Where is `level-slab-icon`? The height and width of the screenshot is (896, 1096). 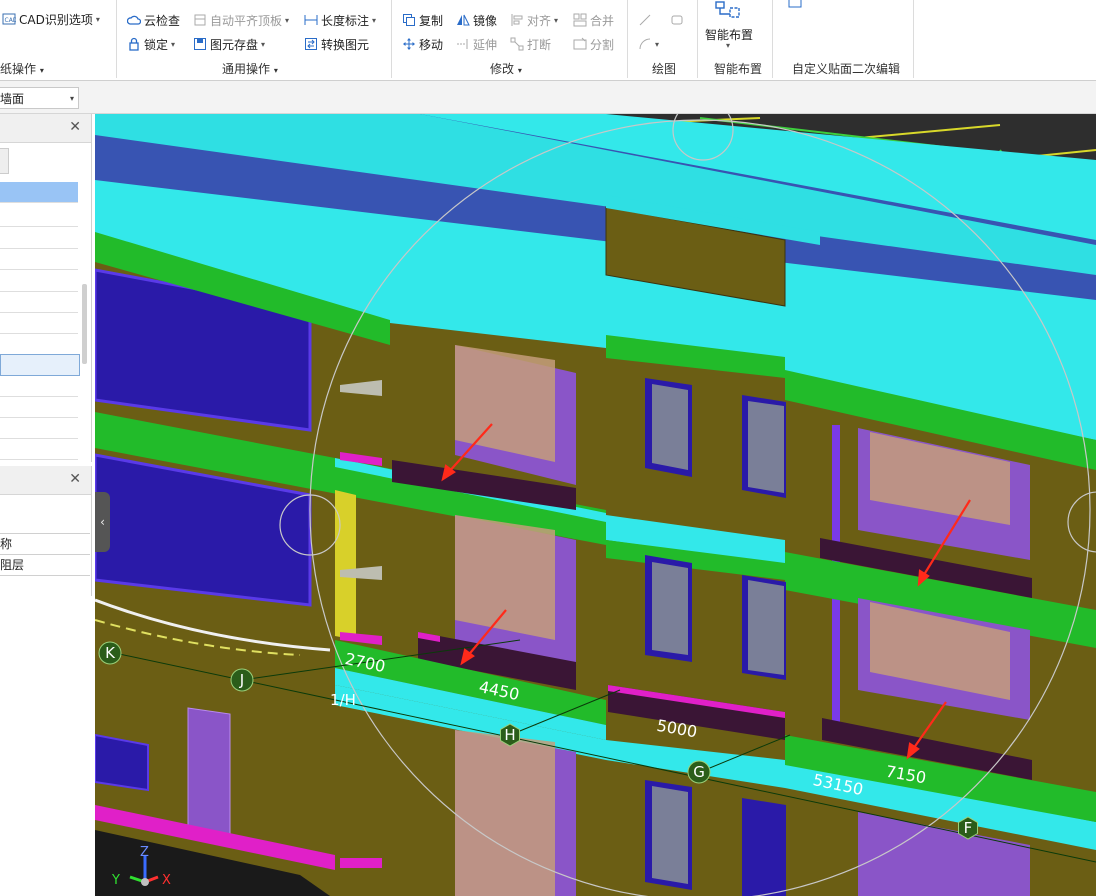 level-slab-icon is located at coordinates (200, 20).